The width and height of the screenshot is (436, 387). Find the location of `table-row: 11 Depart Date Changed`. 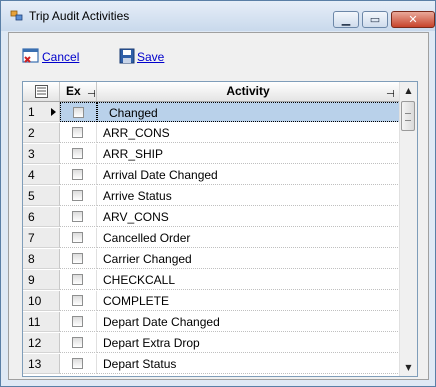

table-row: 11 Depart Date Changed is located at coordinates (211, 322).